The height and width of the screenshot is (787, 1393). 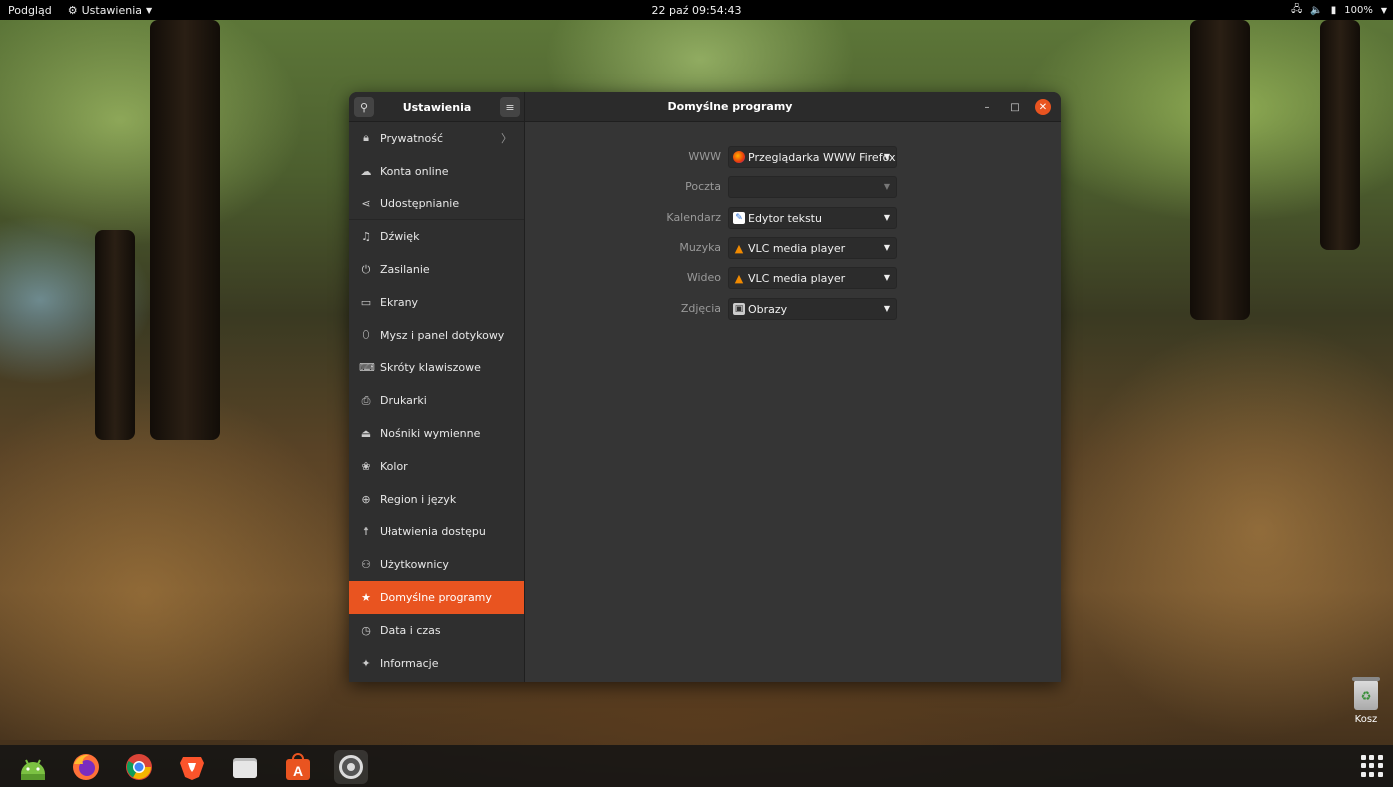 I want to click on calendar-select: ✎ Edytor tekstu ▼, so click(x=812, y=218).